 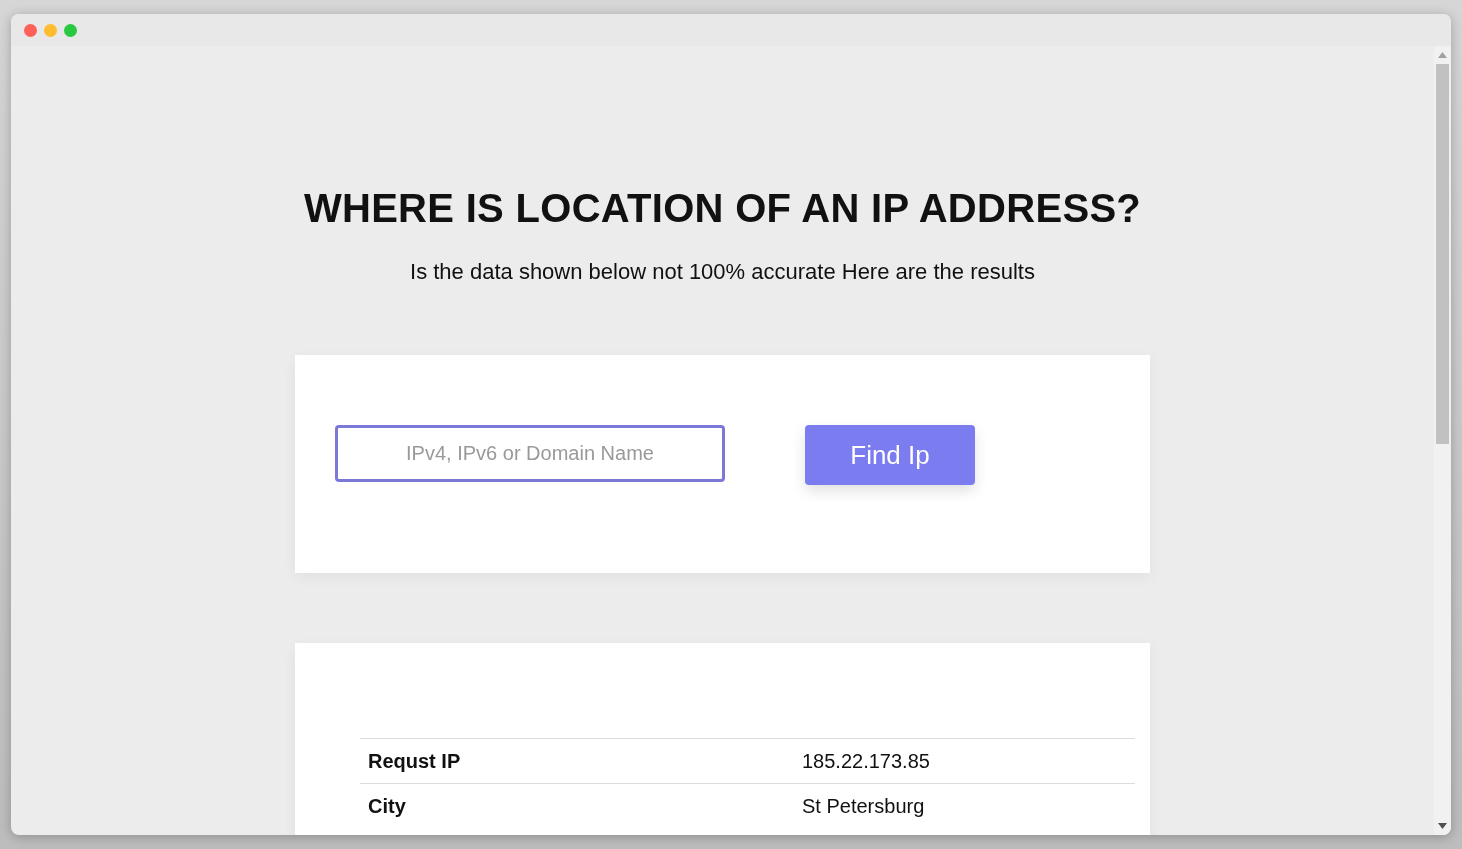 I want to click on field-value: St Petersburg, so click(x=964, y=805).